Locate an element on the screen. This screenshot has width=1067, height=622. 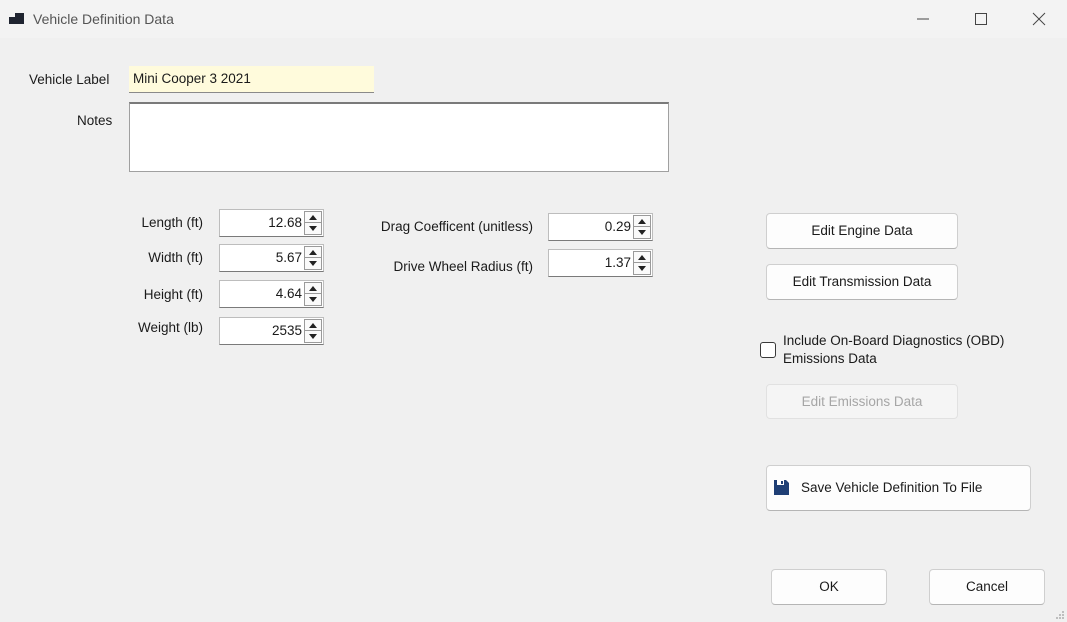
drag-coefficient-spinner: 0.29 is located at coordinates (600, 227).